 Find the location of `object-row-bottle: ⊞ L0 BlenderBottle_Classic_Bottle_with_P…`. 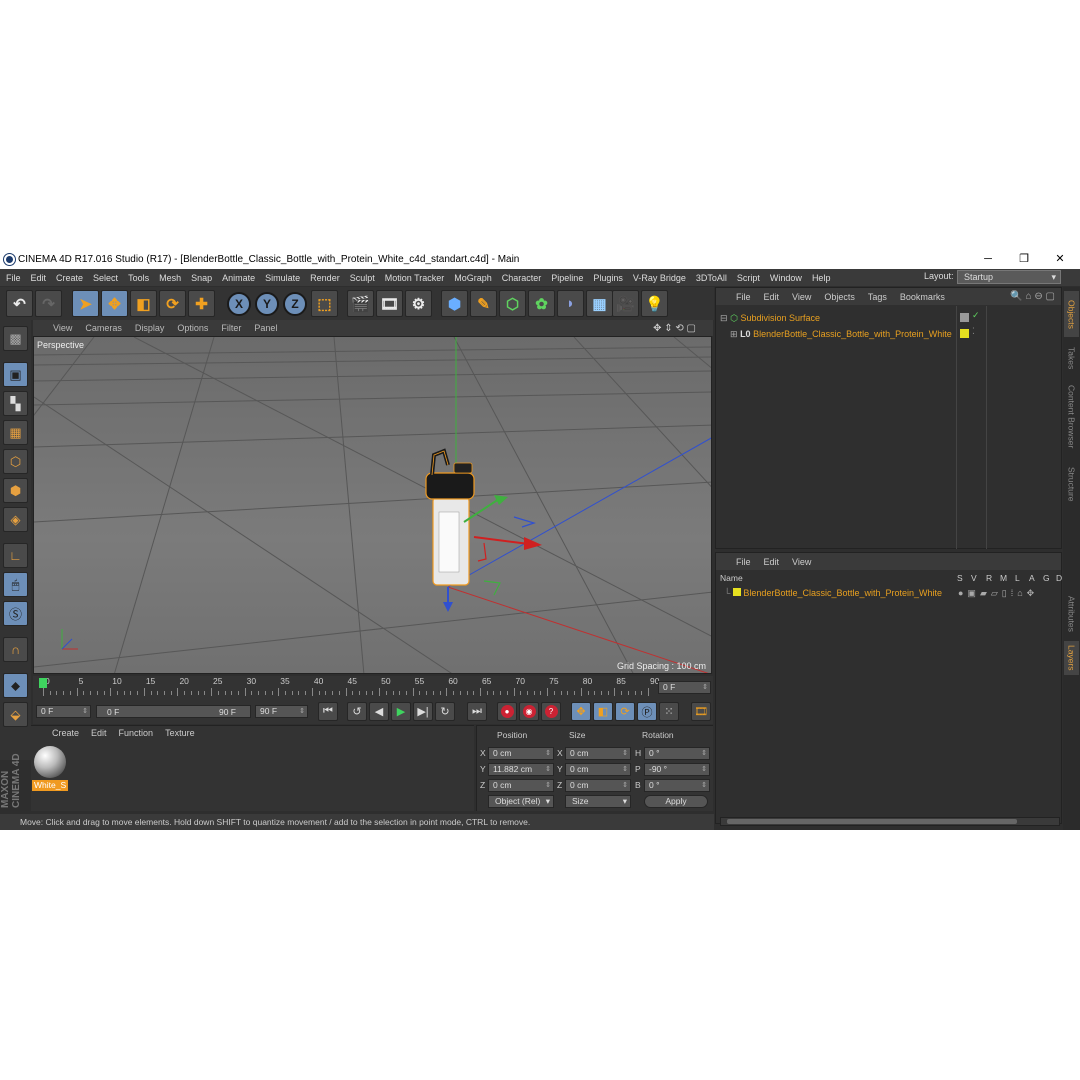

object-row-bottle: ⊞ L0 BlenderBottle_Classic_Bottle_with_P… is located at coordinates (836, 334).